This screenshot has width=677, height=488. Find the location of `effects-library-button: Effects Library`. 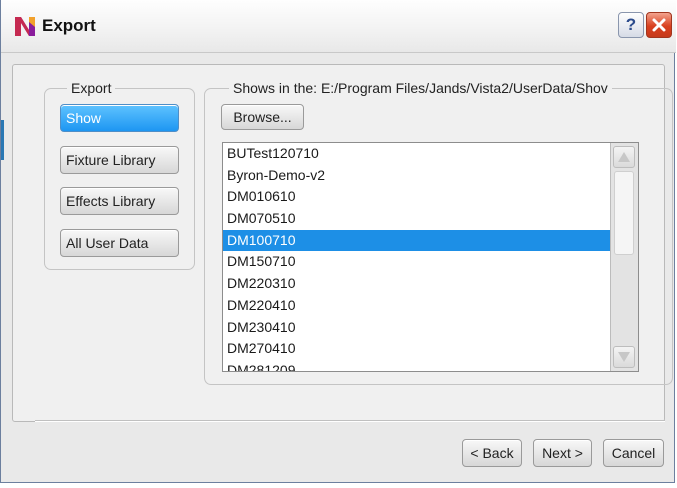

effects-library-button: Effects Library is located at coordinates (119, 201).